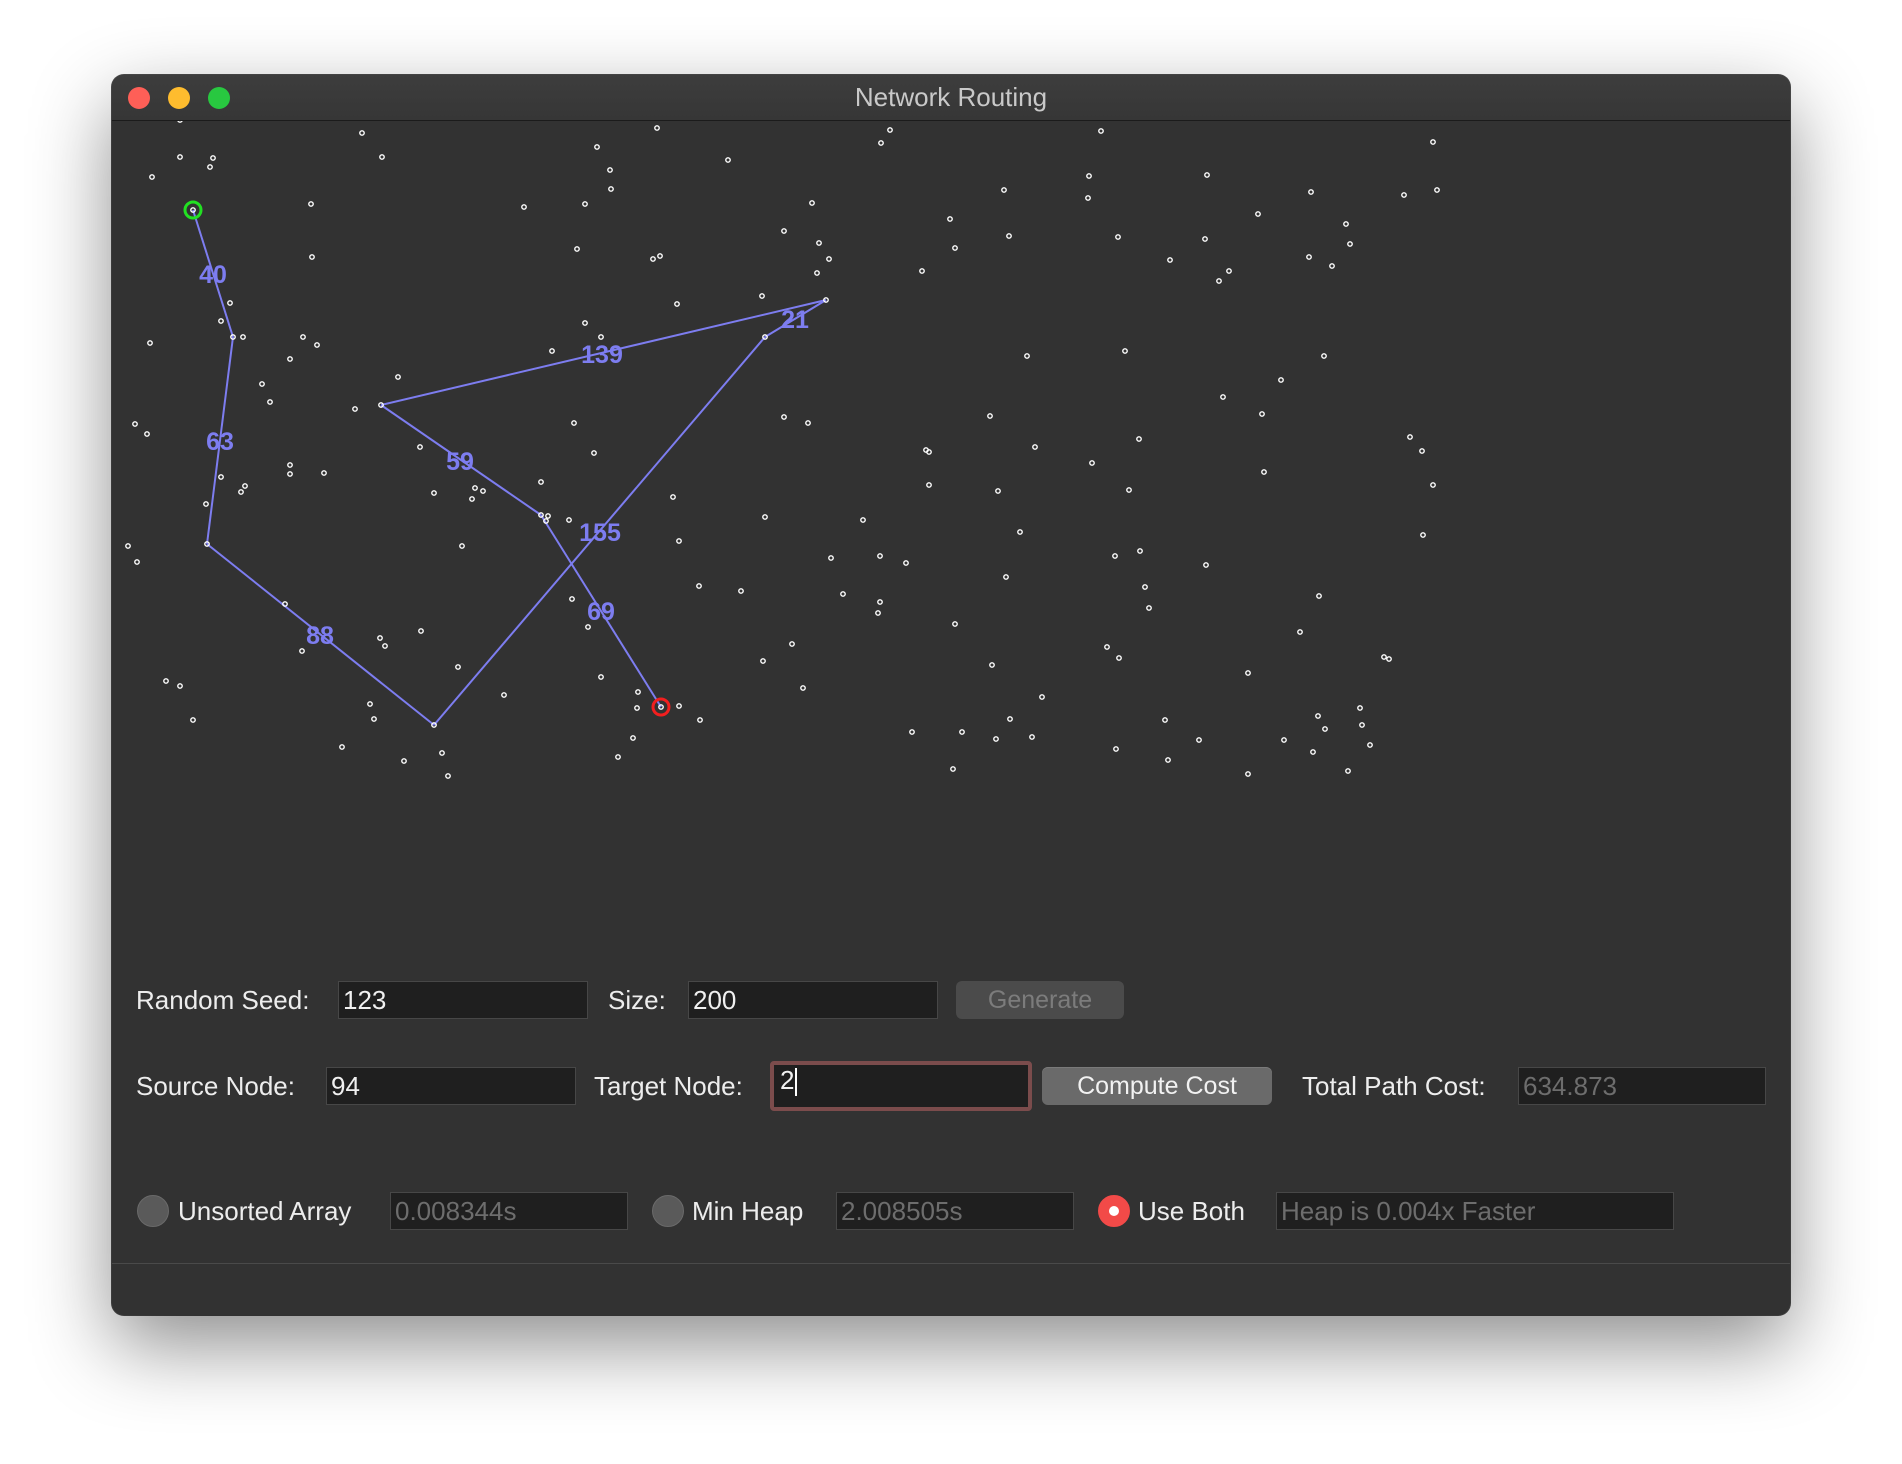  I want to click on source-node-input: 94, so click(451, 1086).